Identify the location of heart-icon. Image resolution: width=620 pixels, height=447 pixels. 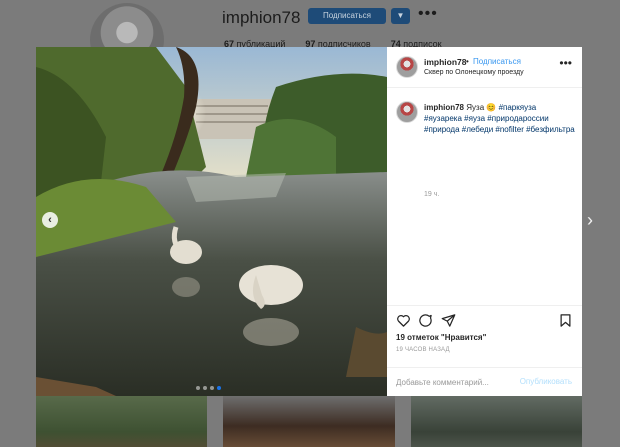
(403, 320).